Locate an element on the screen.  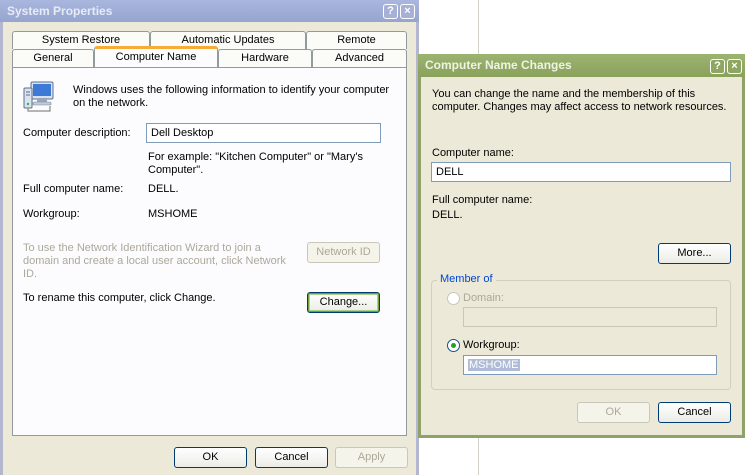
tab-advanced: Advanced is located at coordinates (359, 58).